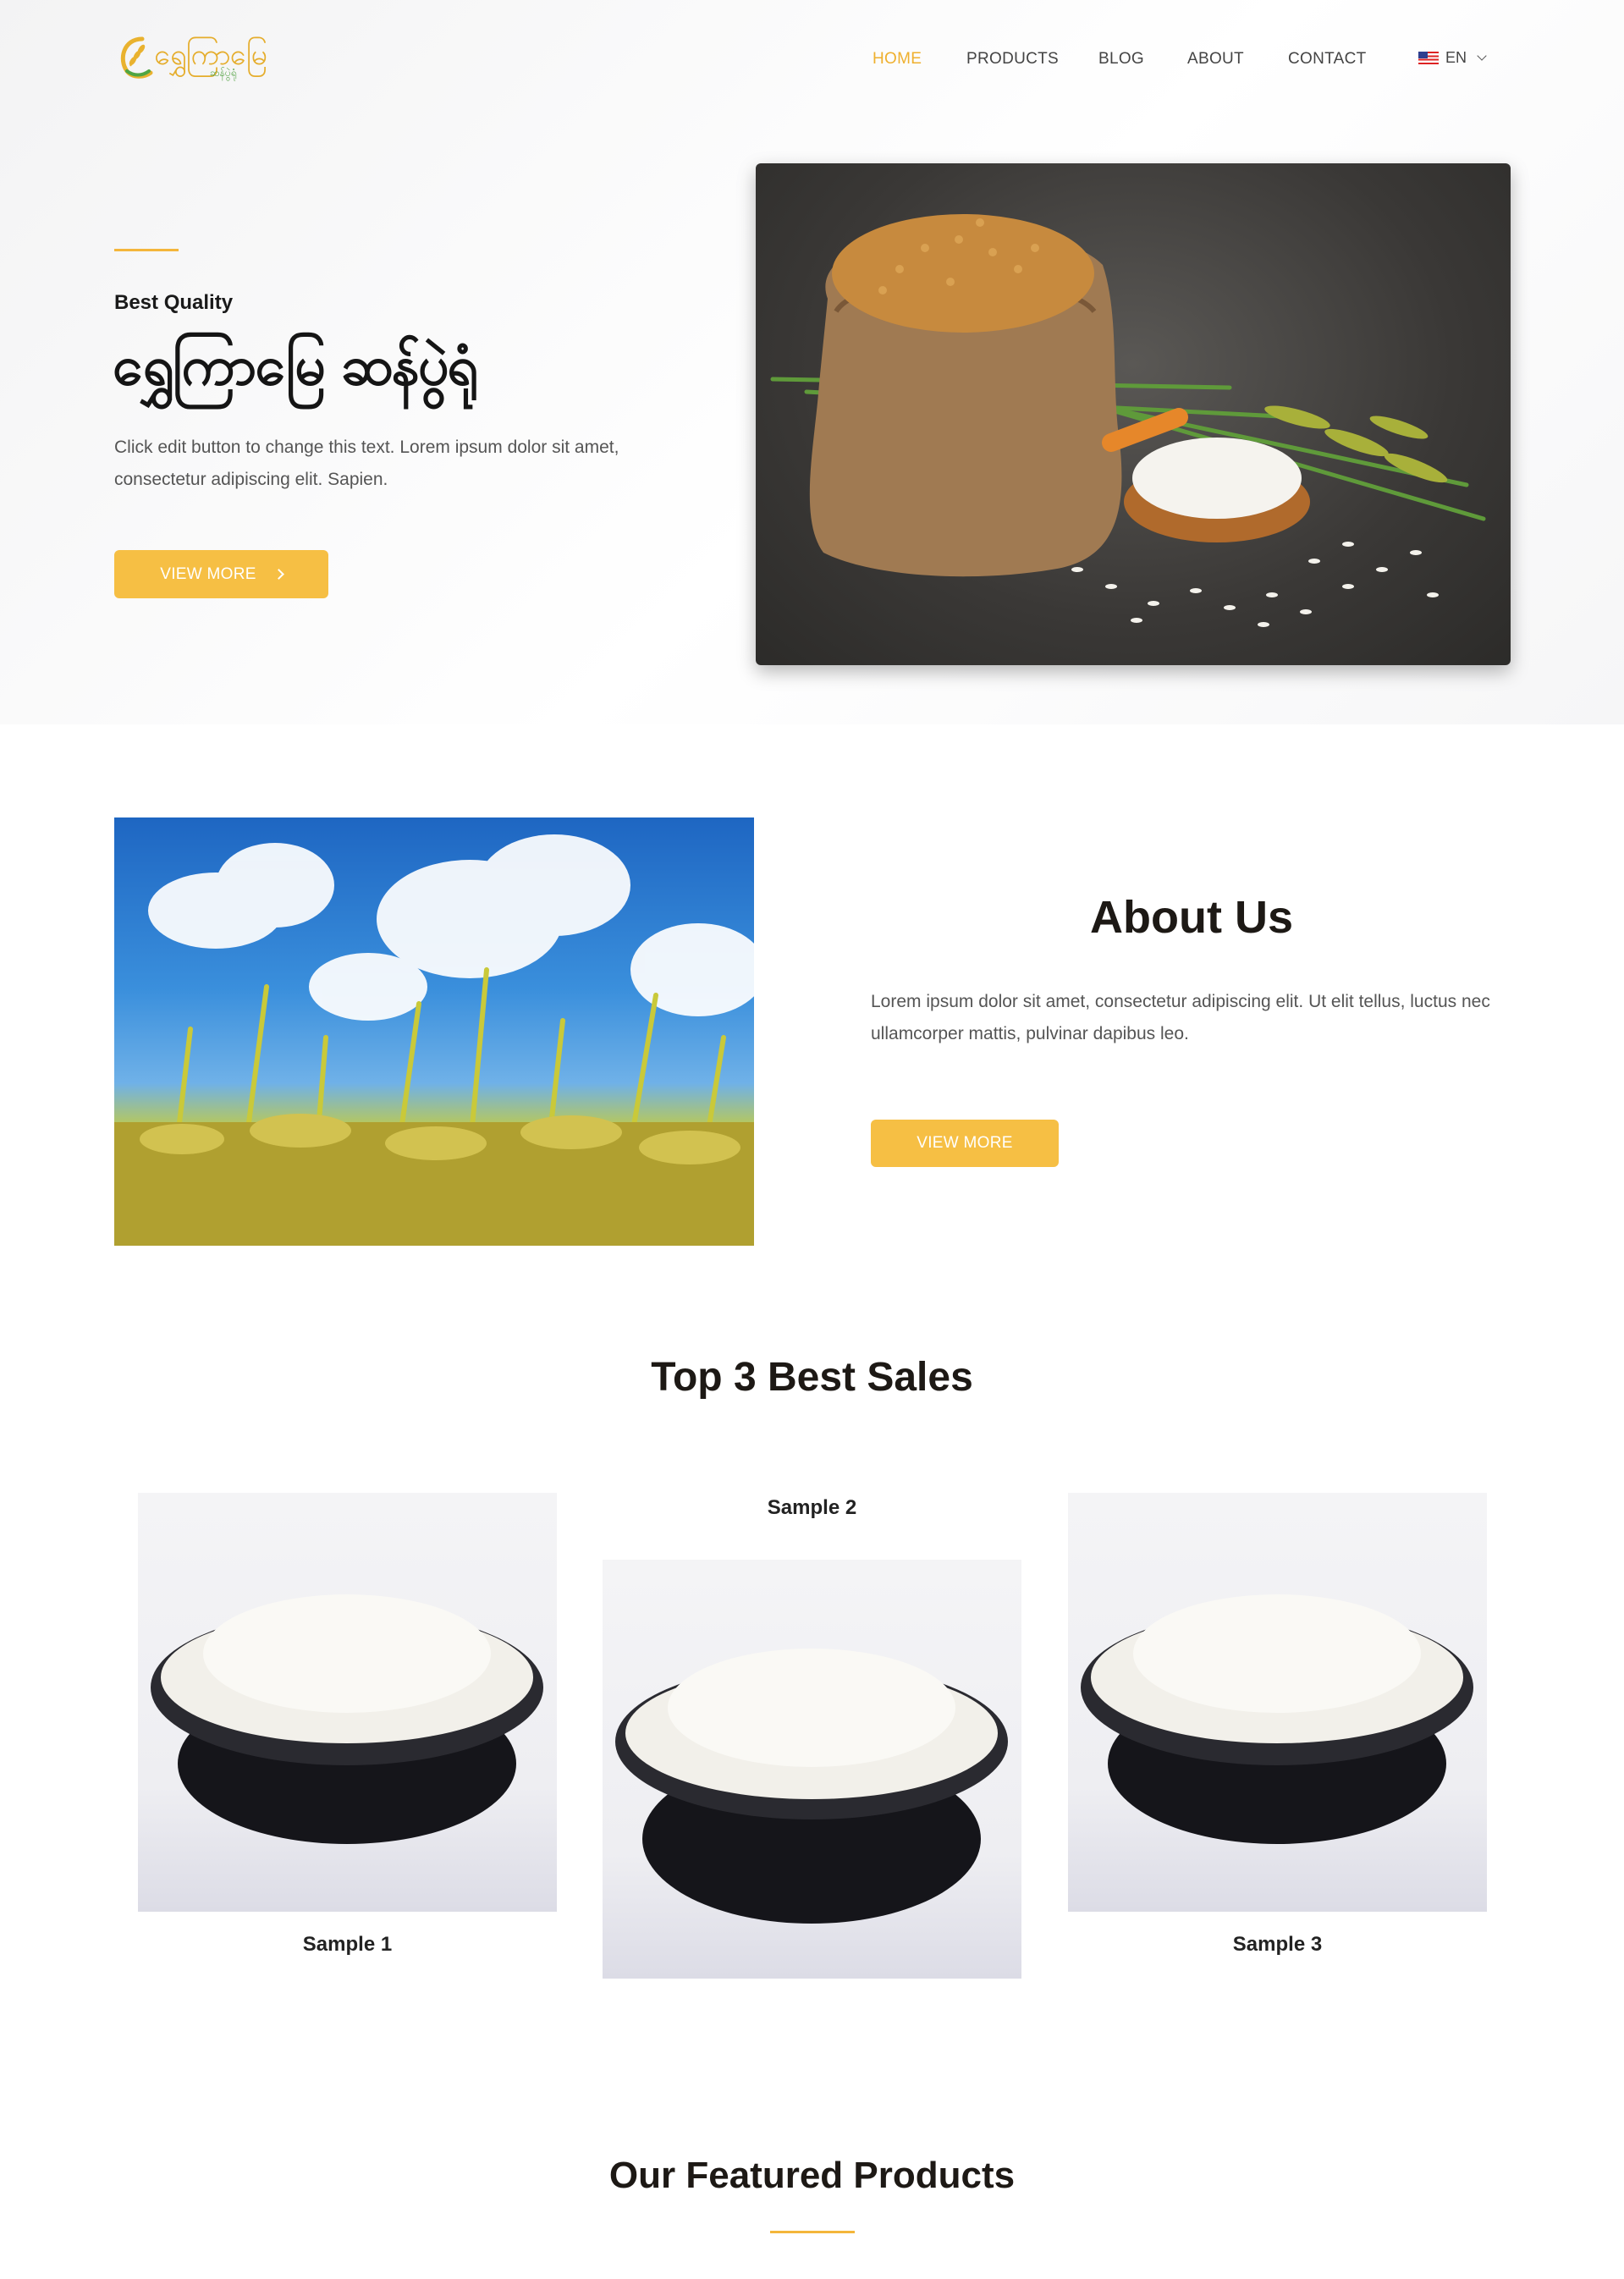 This screenshot has width=1624, height=2279. What do you see at coordinates (1429, 58) in the screenshot?
I see `us-flag-icon` at bounding box center [1429, 58].